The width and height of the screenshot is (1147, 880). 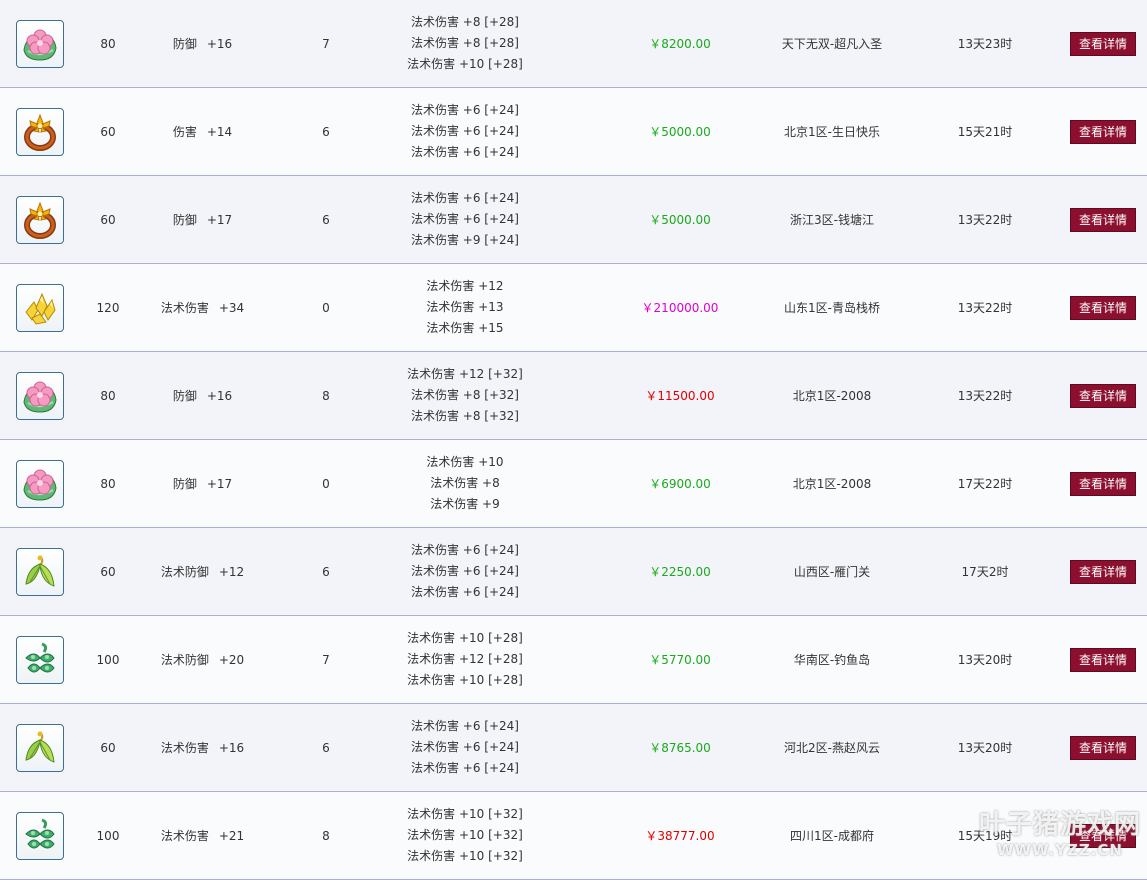 I want to click on time-remaining: 13天23时, so click(x=985, y=44).